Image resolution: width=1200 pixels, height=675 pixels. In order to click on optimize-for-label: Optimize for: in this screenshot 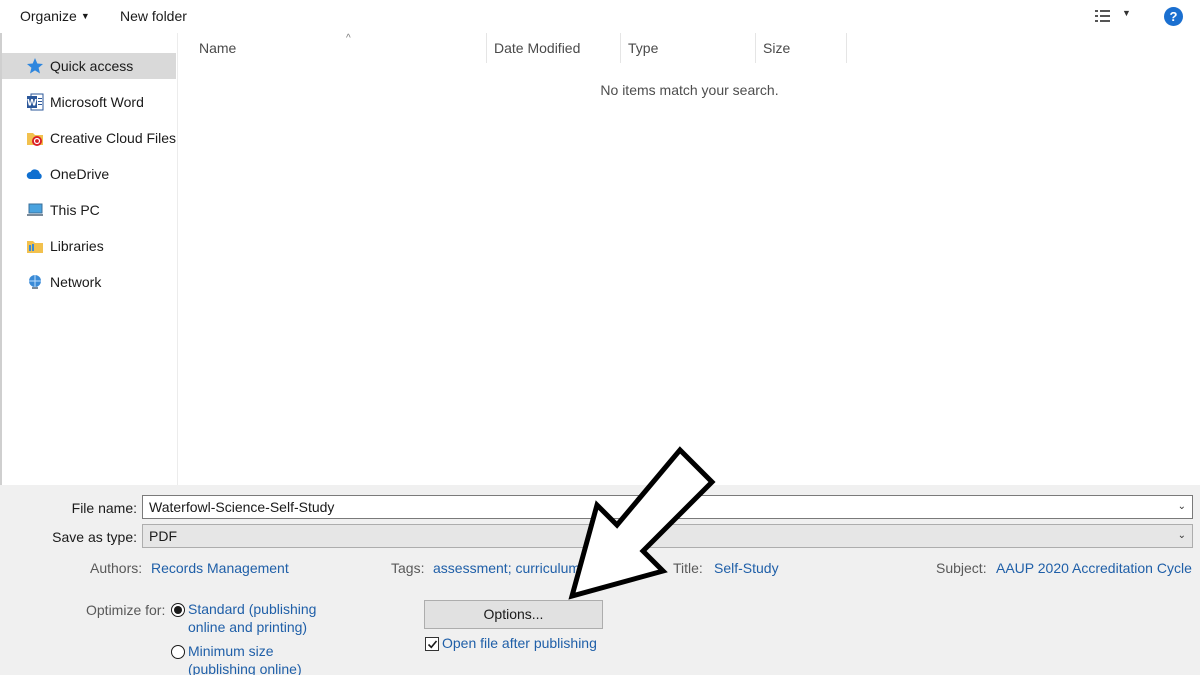, I will do `click(126, 610)`.